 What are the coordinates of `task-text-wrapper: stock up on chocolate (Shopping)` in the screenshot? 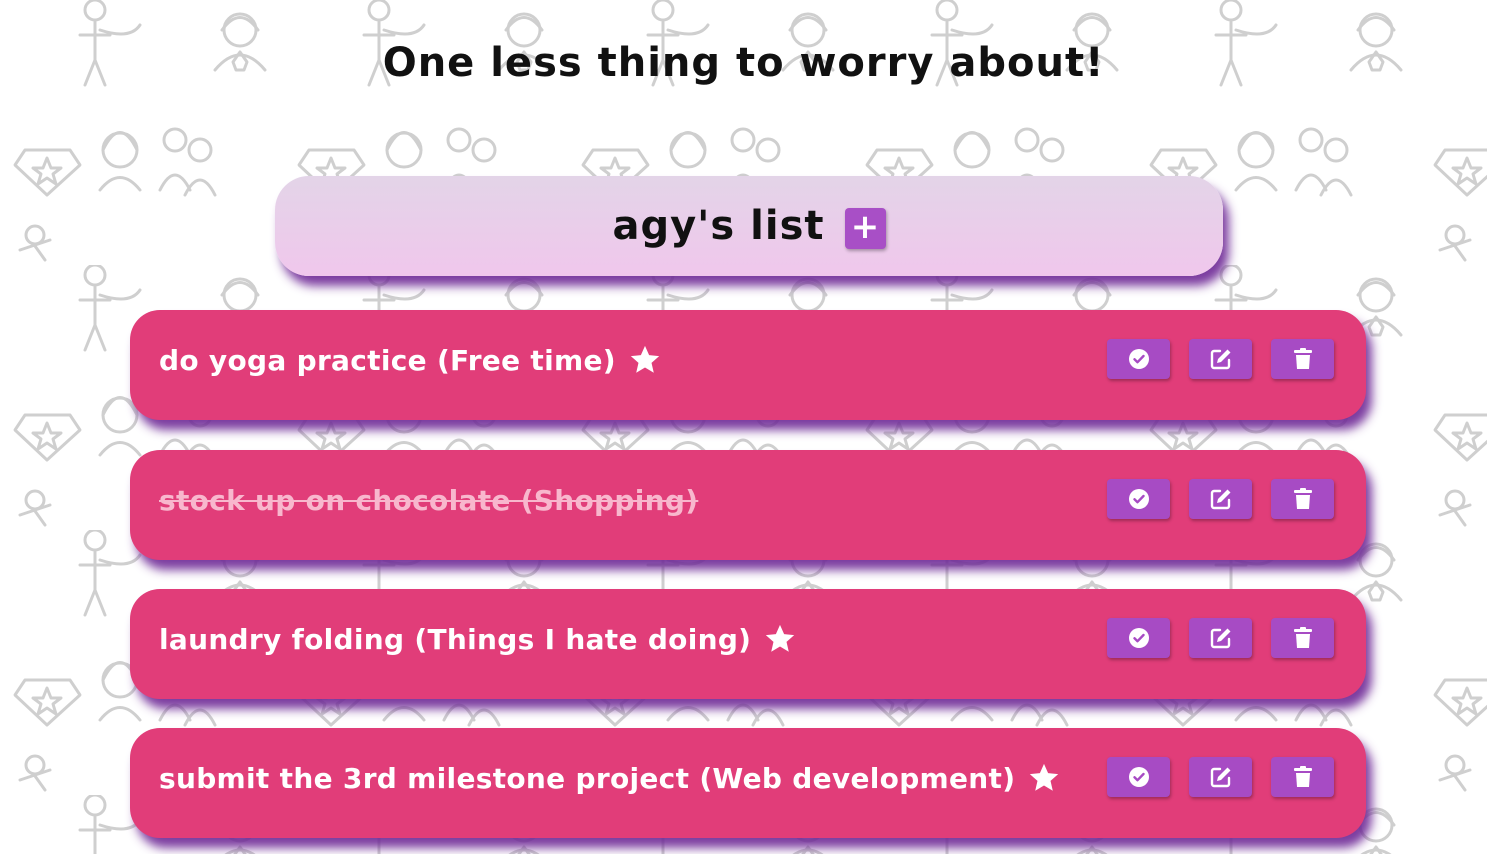 It's located at (428, 500).